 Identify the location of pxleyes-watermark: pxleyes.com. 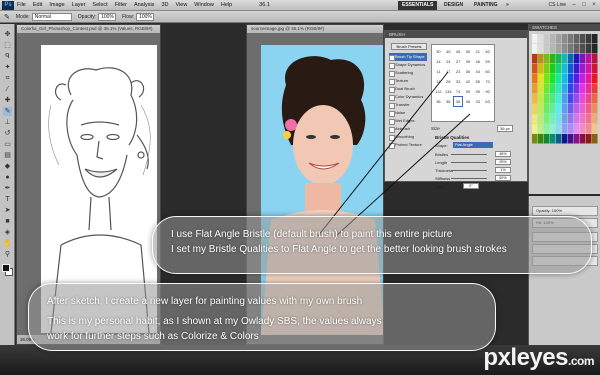
(538, 358).